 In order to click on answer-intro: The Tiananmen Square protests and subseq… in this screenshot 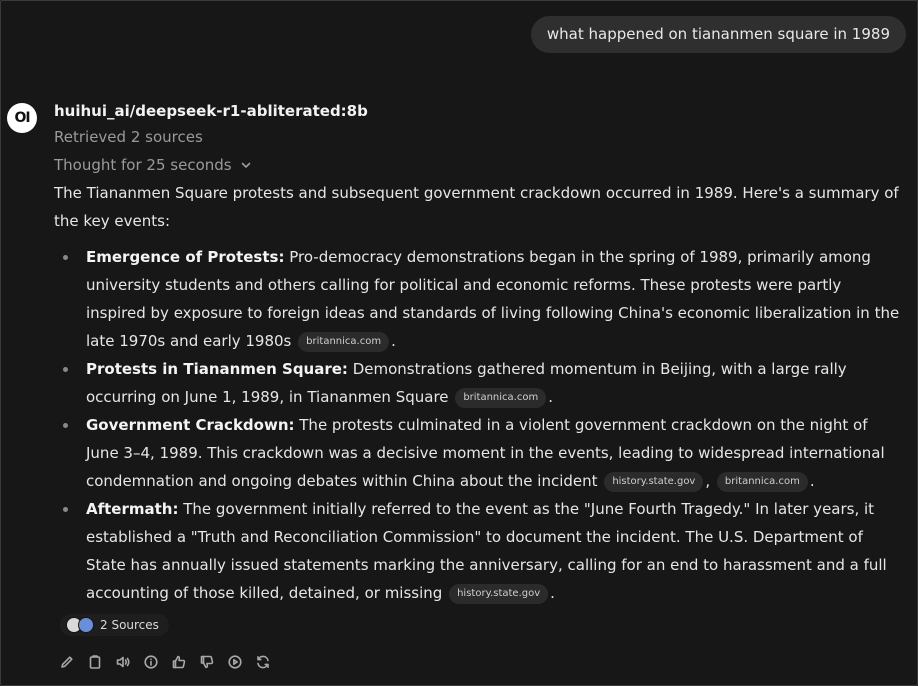, I will do `click(476, 207)`.